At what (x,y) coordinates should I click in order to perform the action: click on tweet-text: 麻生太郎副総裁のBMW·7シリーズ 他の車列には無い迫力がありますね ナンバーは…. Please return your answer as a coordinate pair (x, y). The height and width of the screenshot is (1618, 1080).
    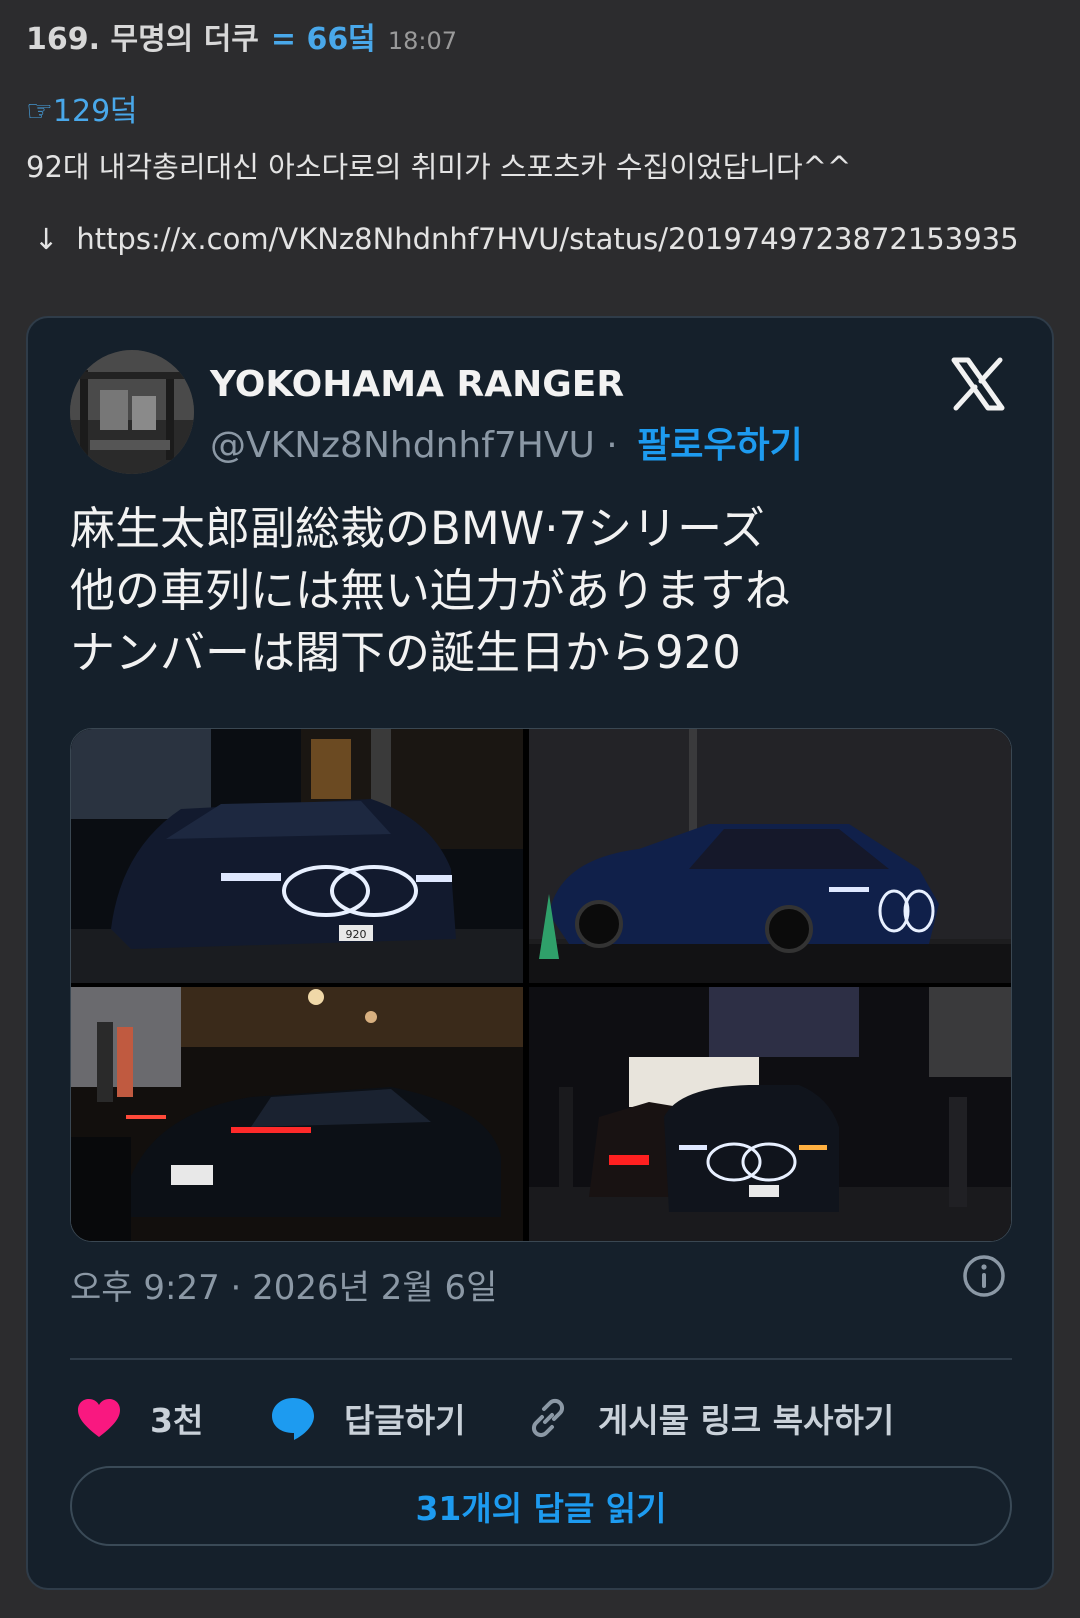
    Looking at the image, I should click on (541, 591).